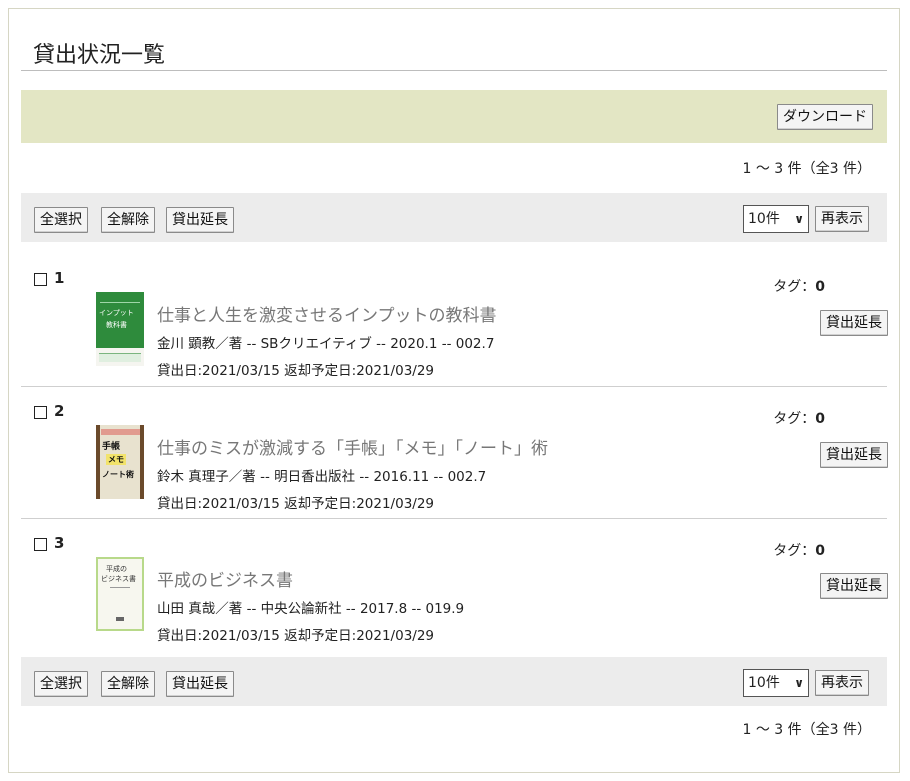 The image size is (910, 781). Describe the element at coordinates (454, 217) in the screenshot. I see `toolbar-top: 全選択 全解除 貸出延長 10件 ∨ 再表示` at that location.